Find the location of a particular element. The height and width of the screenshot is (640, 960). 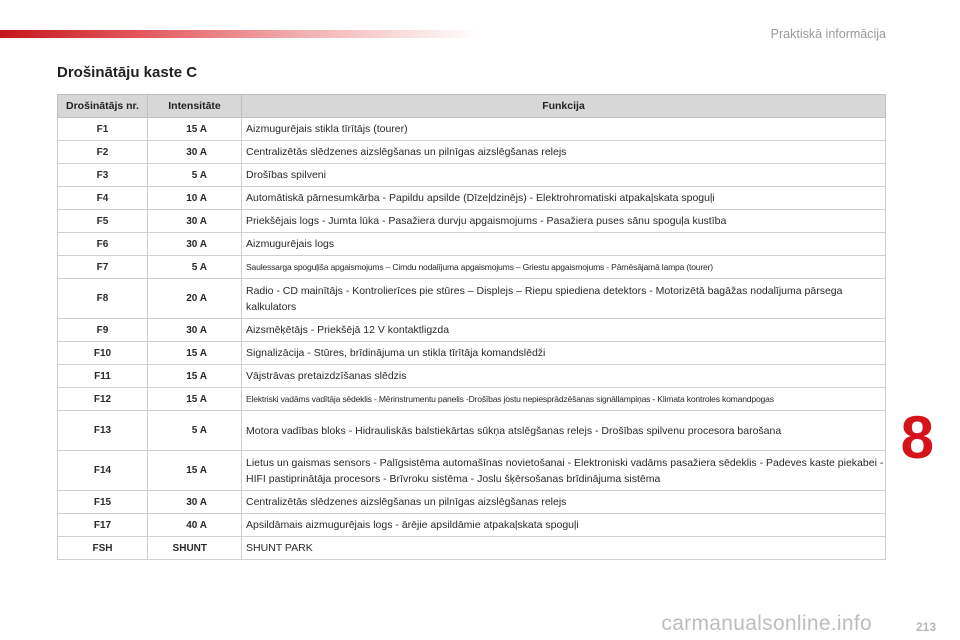

fuse-number-cell: F1 is located at coordinates (102, 129).